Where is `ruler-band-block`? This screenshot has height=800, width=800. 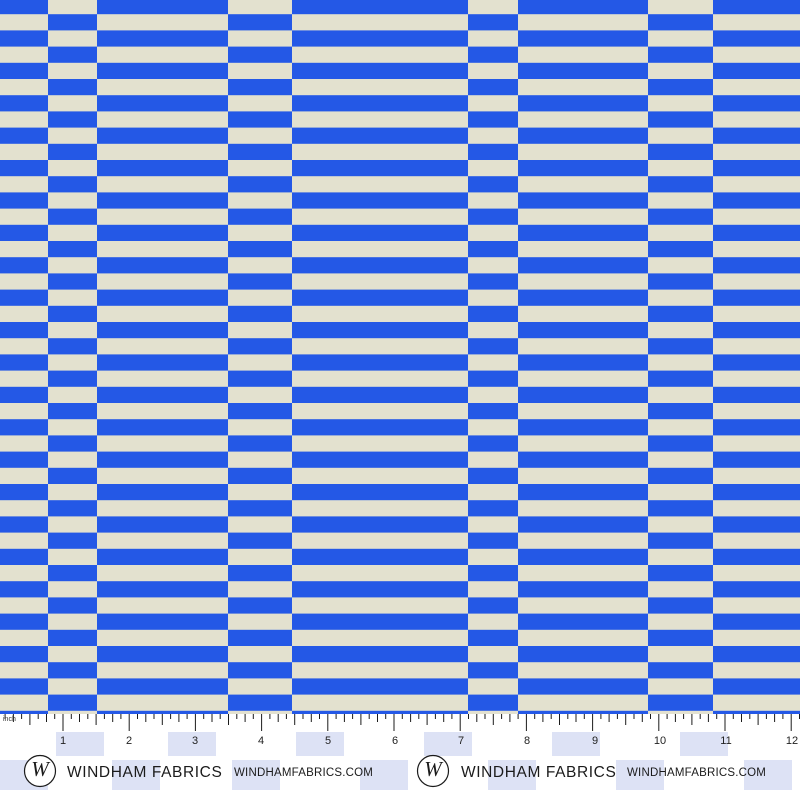
ruler-band-block is located at coordinates (320, 744).